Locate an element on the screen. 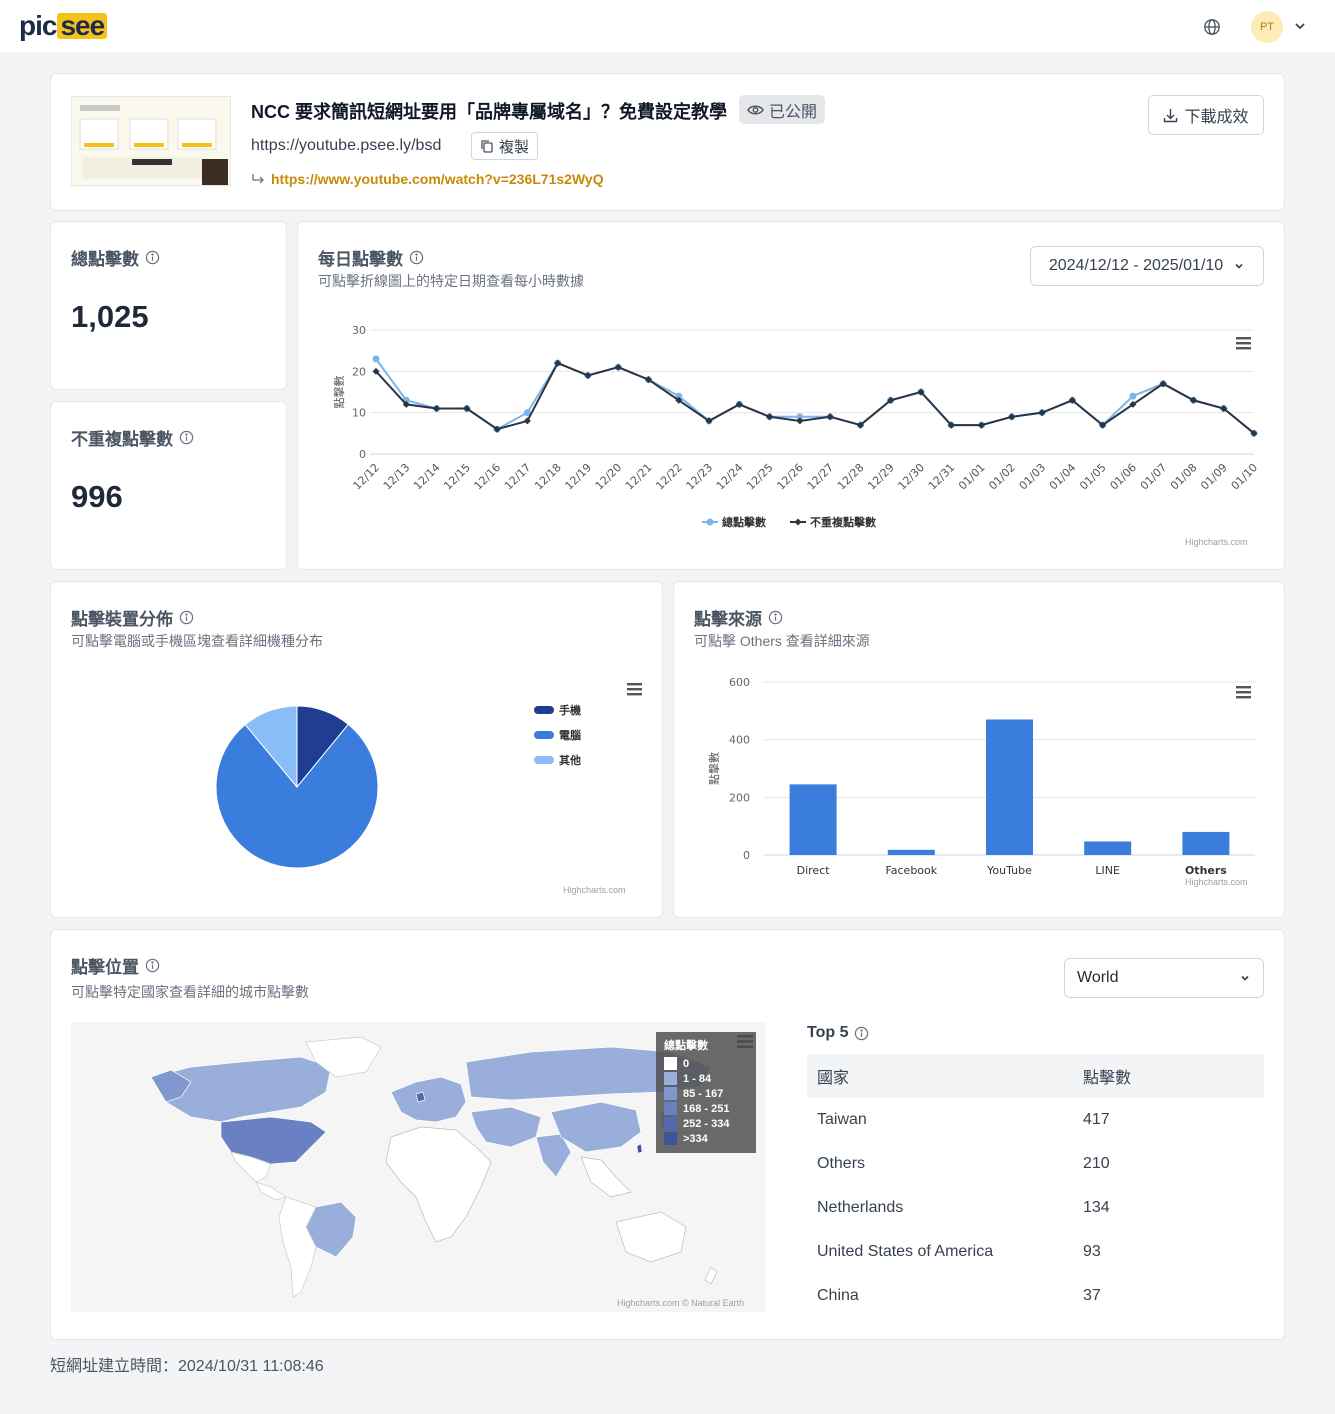 The width and height of the screenshot is (1335, 1414). daily-clicks-title: 每日點擊數 is located at coordinates (371, 257).